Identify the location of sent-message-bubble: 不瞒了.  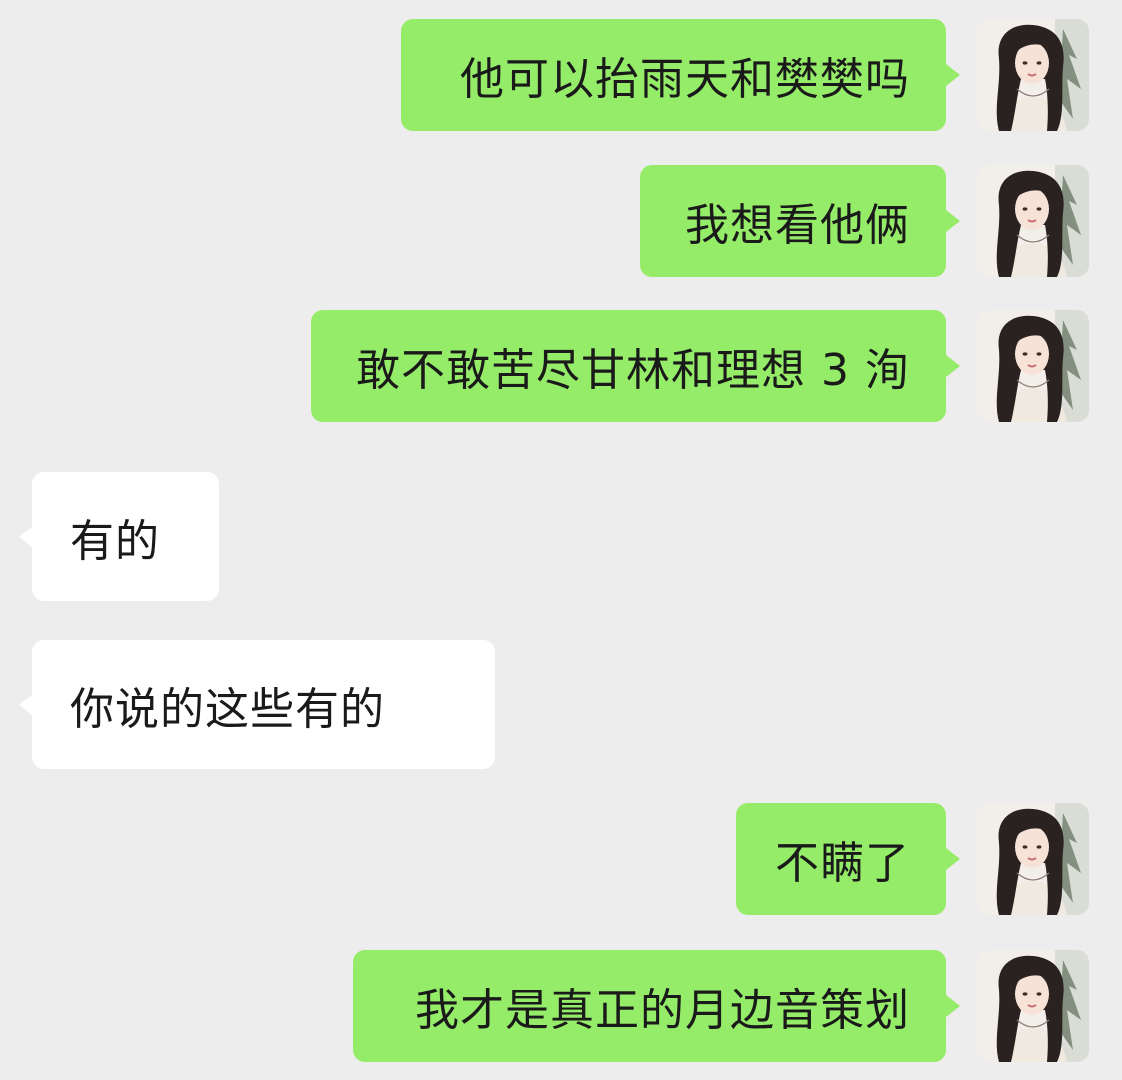
(841, 859).